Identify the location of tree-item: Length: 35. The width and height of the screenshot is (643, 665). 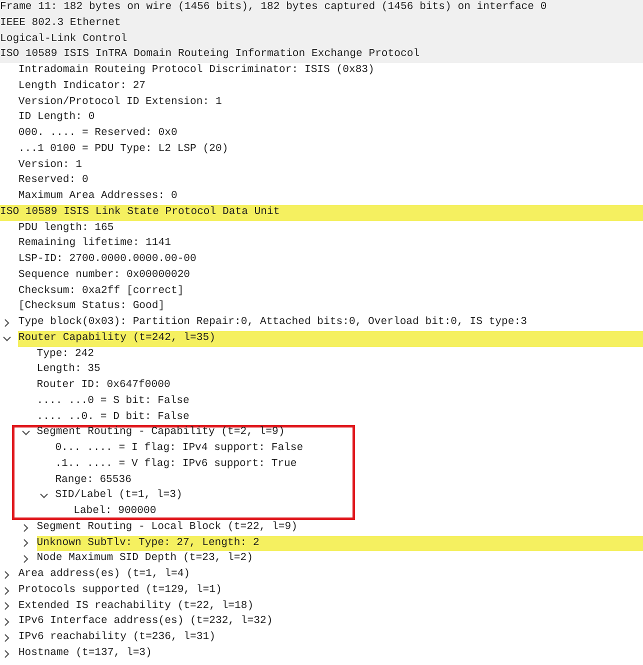
(50, 370).